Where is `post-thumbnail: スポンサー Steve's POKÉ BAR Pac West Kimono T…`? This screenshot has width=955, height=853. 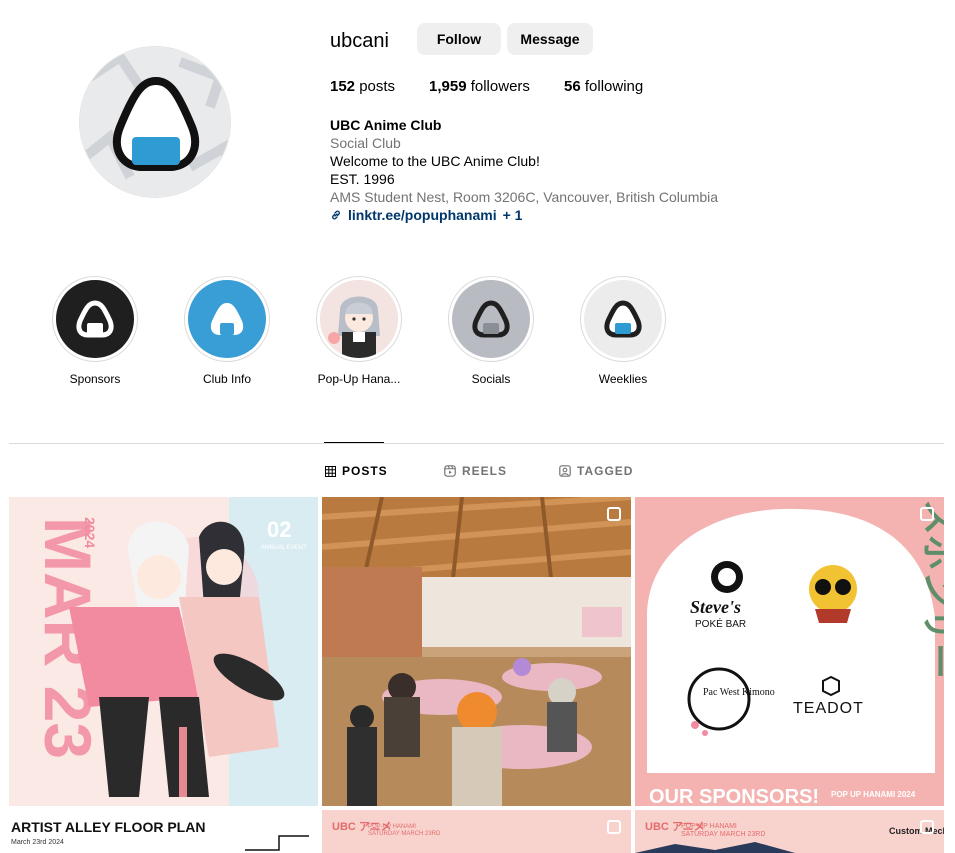
post-thumbnail: スポンサー Steve's POKÉ BAR Pac West Kimono T… is located at coordinates (789, 651).